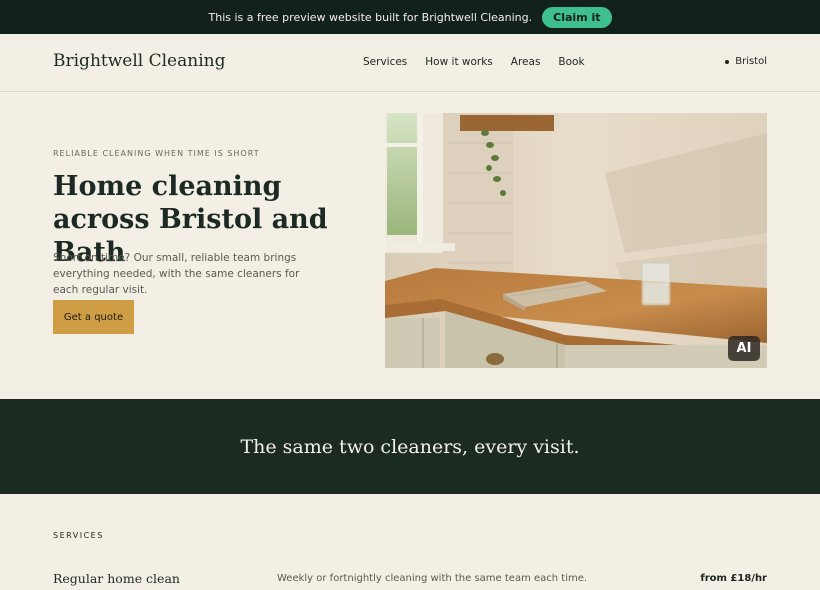 The width and height of the screenshot is (820, 590). I want to click on location-indicator: Bristol, so click(746, 61).